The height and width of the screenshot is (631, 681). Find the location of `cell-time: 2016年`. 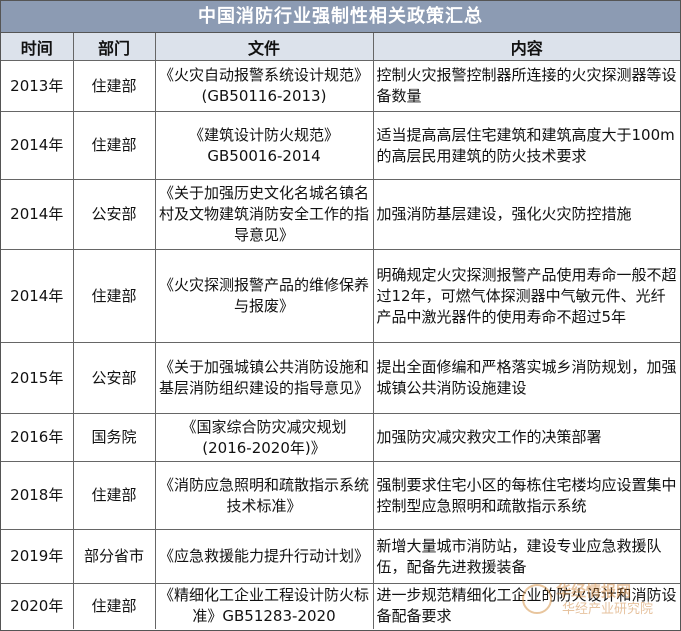

cell-time: 2016年 is located at coordinates (37, 437).